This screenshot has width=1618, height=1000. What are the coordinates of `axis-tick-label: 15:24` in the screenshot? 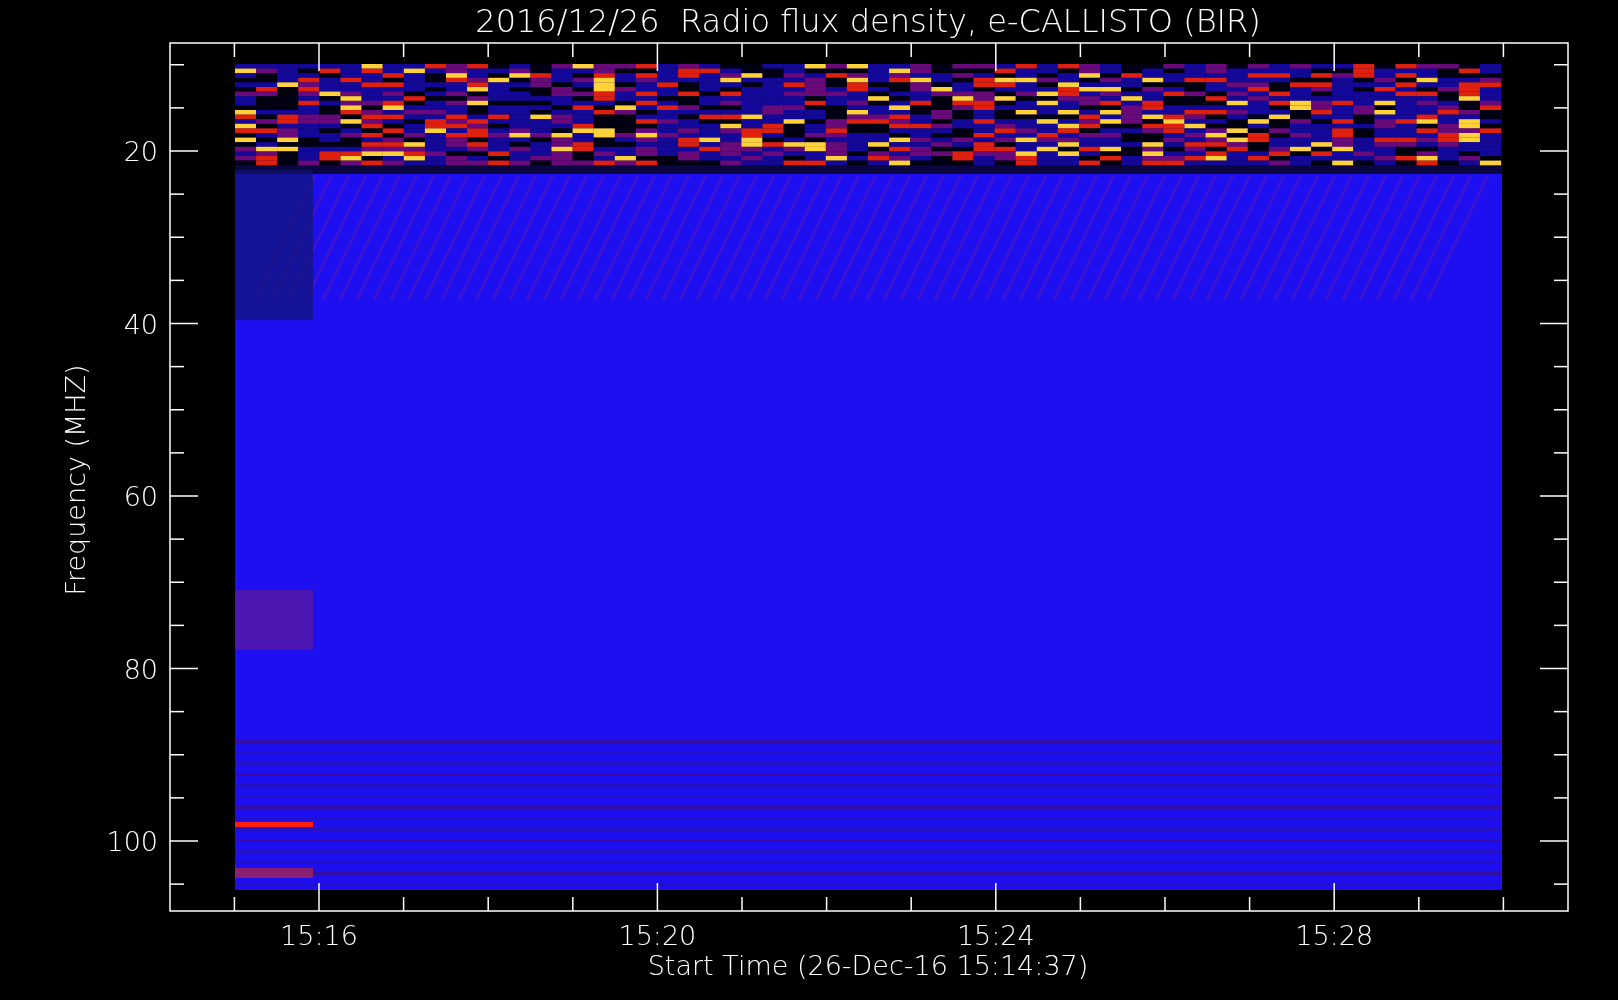 It's located at (995, 935).